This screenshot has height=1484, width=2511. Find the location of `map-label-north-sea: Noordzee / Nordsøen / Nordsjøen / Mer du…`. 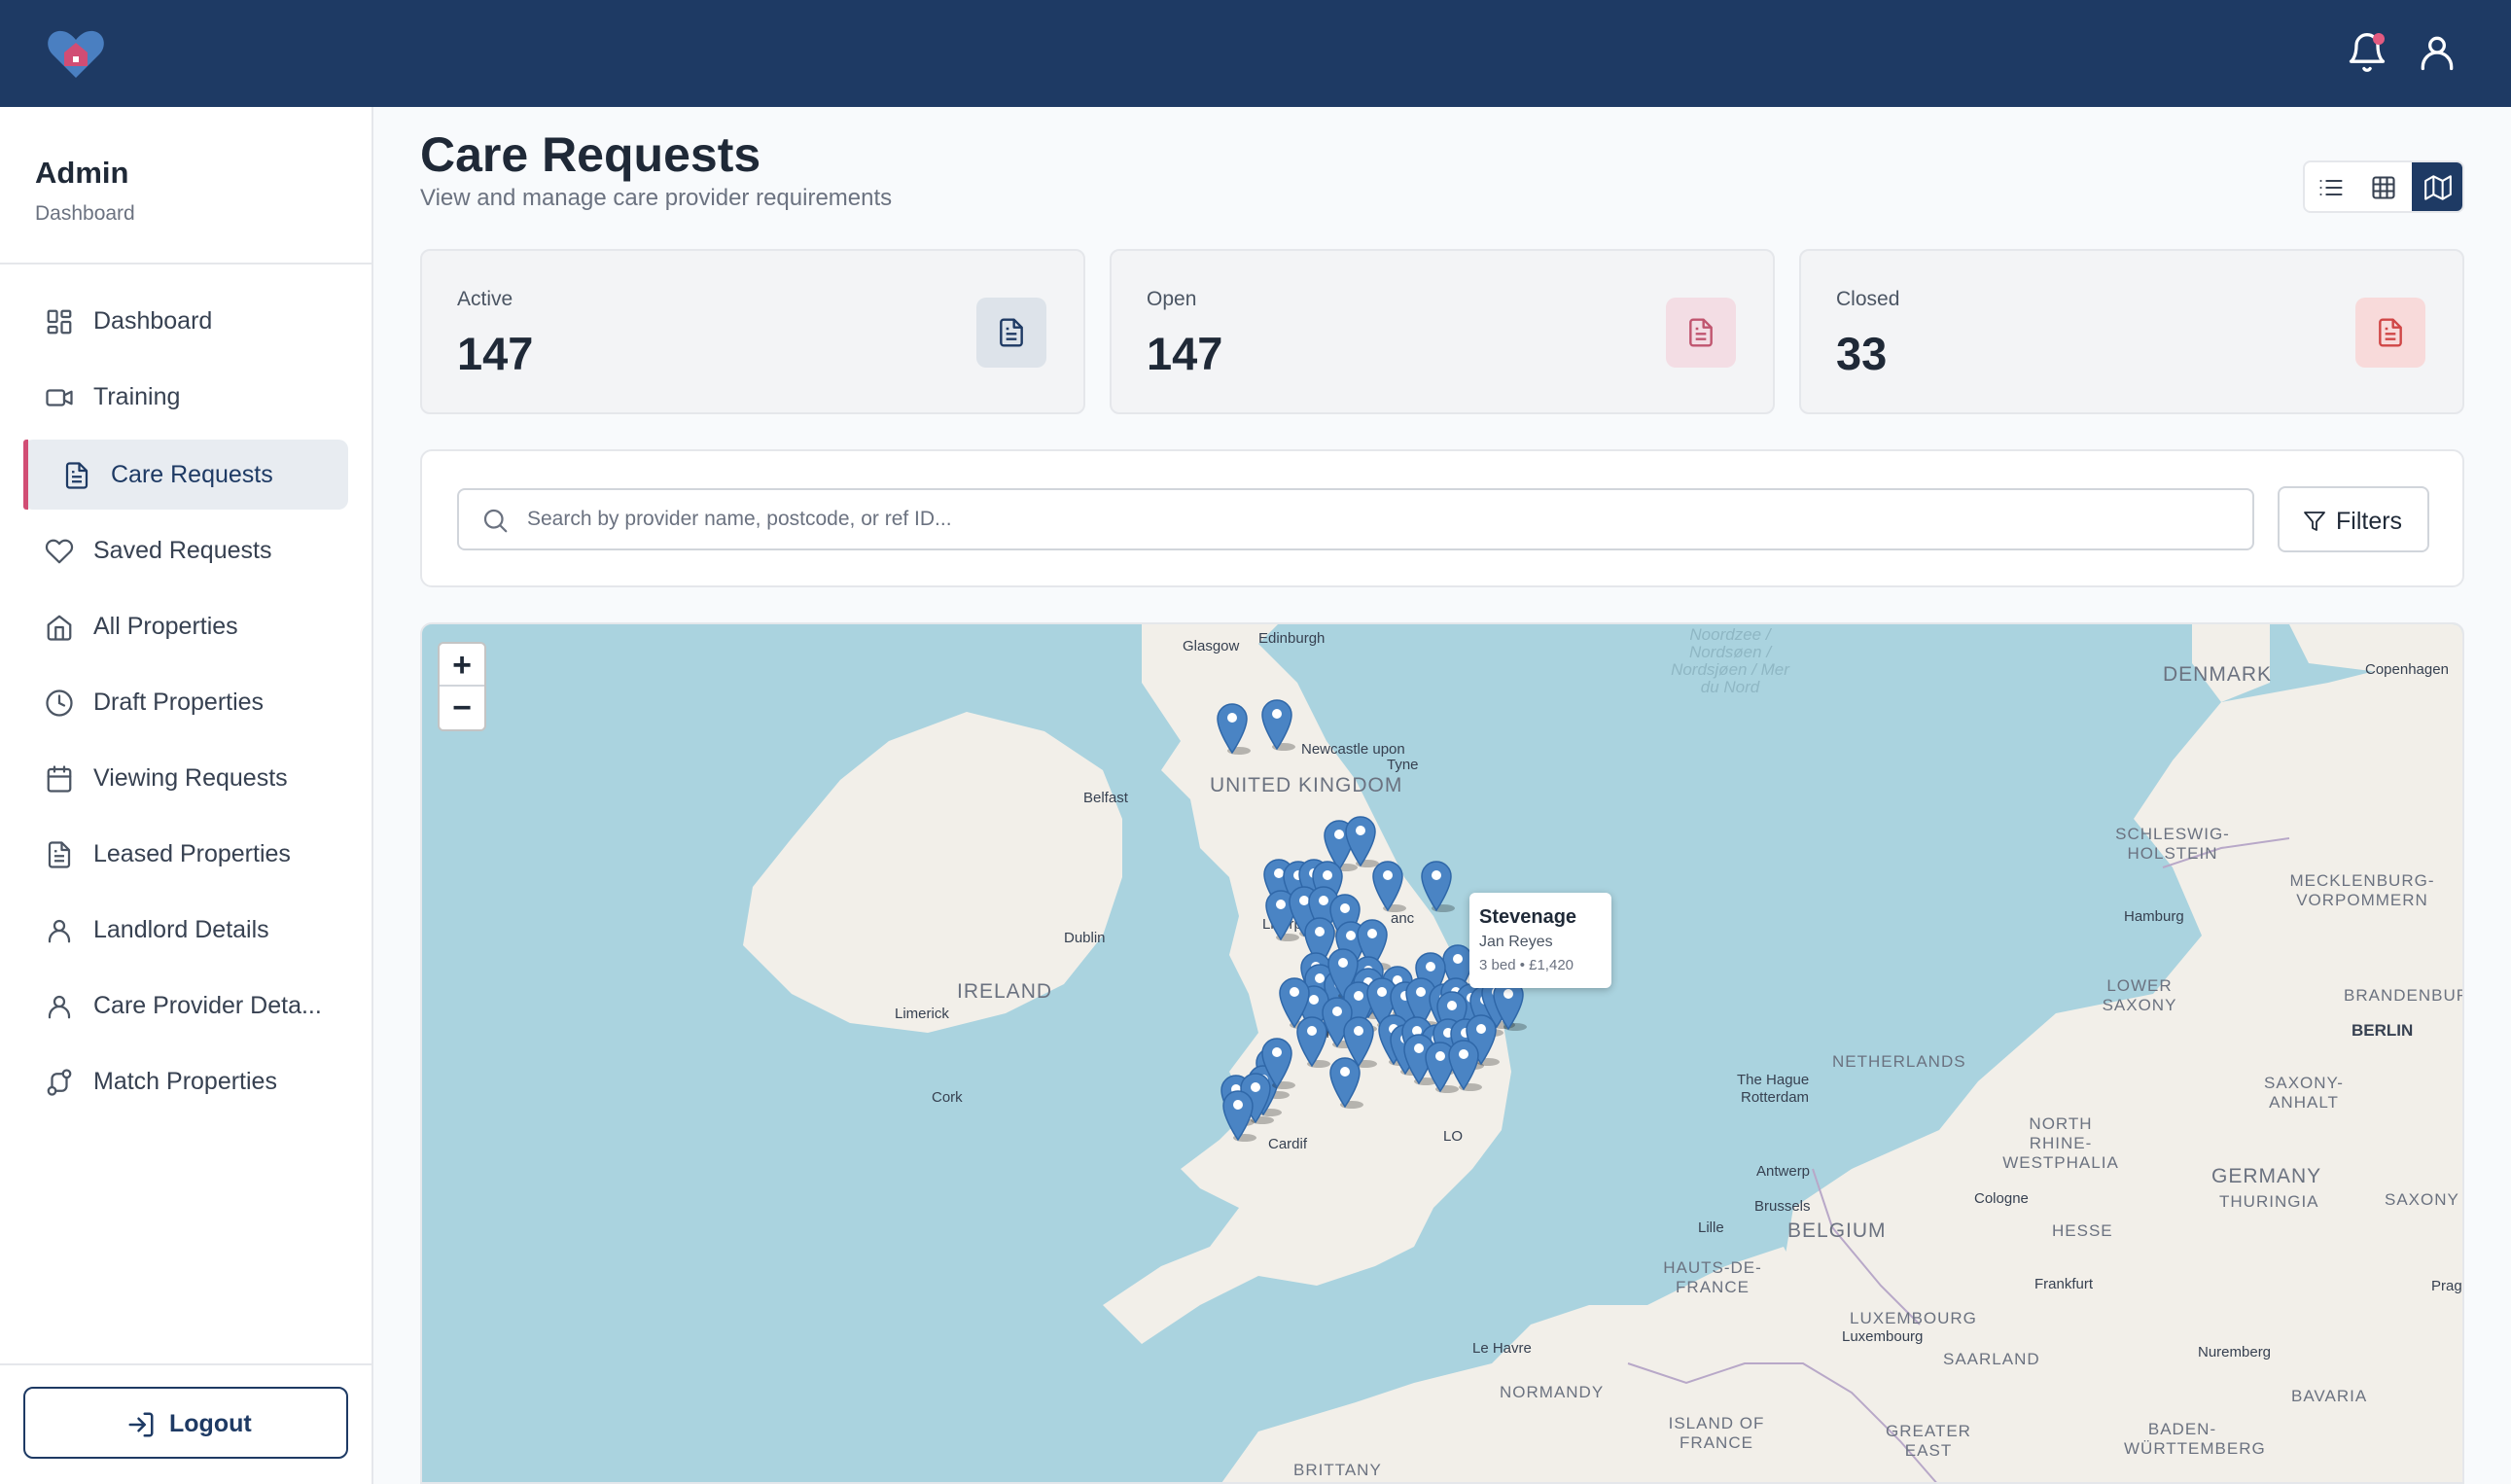

map-label-north-sea: Noordzee / Nordsøen / Nordsjøen / Mer du… is located at coordinates (1730, 661).